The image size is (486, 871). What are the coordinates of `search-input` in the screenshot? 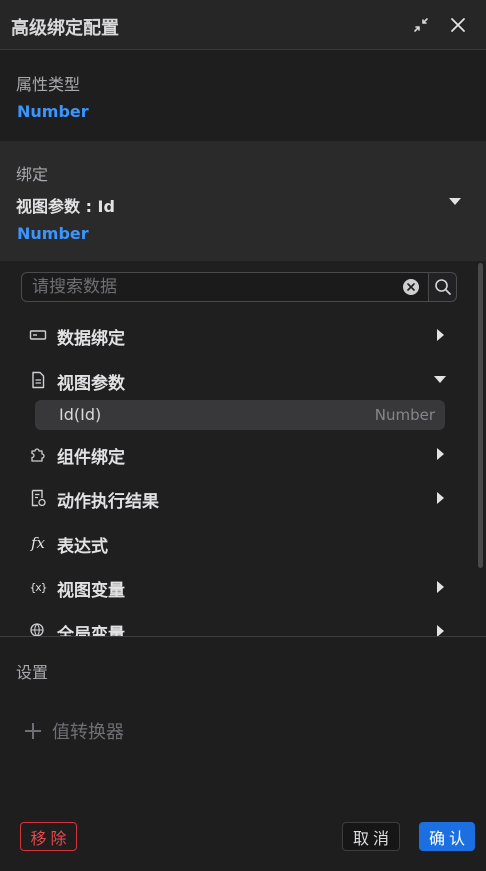 It's located at (225, 287).